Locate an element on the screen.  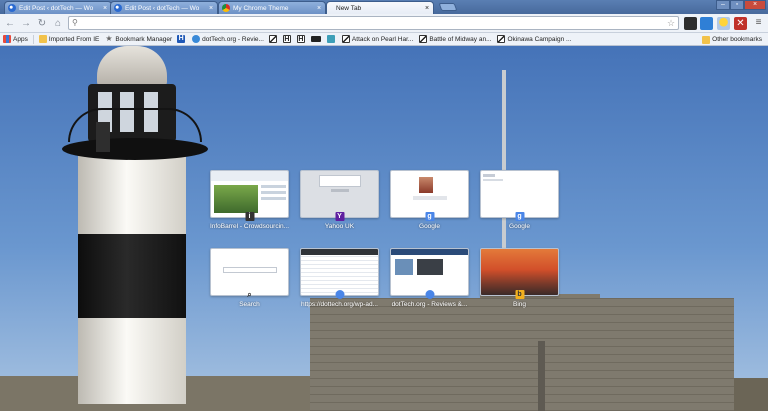
lighthouse-door is located at coordinates (103, 137).